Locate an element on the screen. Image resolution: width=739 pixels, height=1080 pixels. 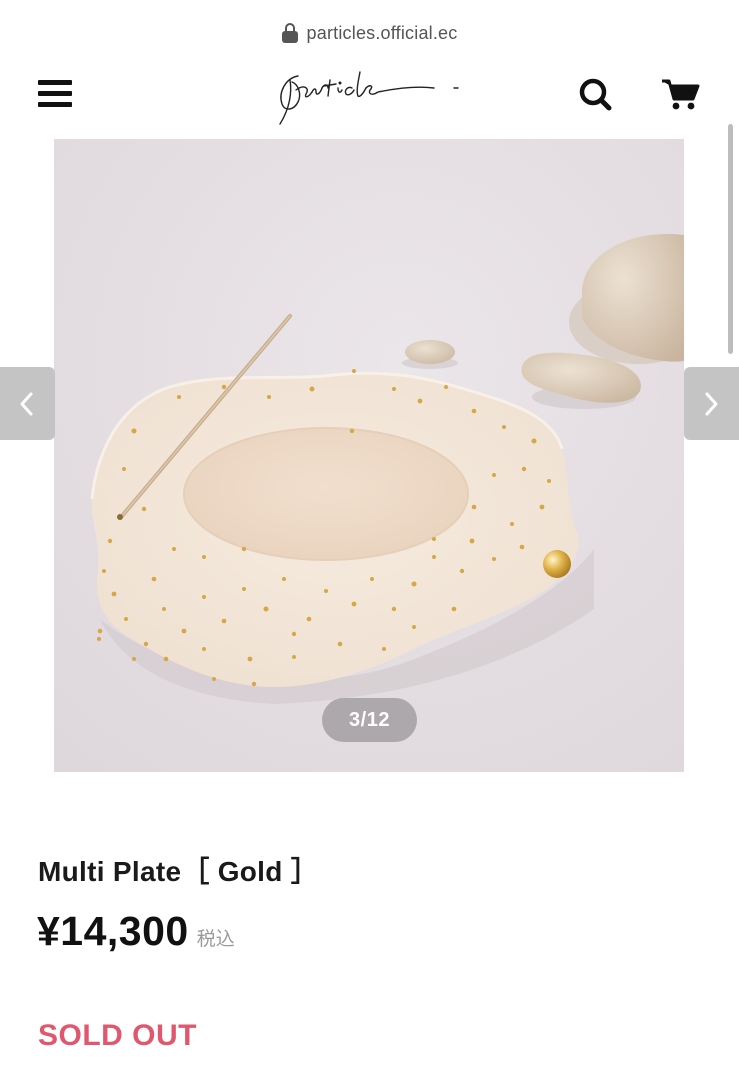
url-text: particles.official.ec is located at coordinates (382, 32).